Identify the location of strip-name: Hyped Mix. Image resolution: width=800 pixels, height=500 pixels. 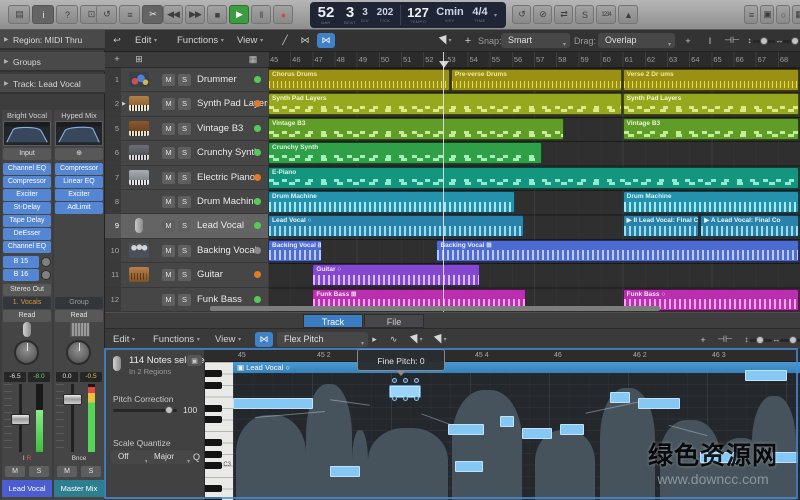
(79, 115).